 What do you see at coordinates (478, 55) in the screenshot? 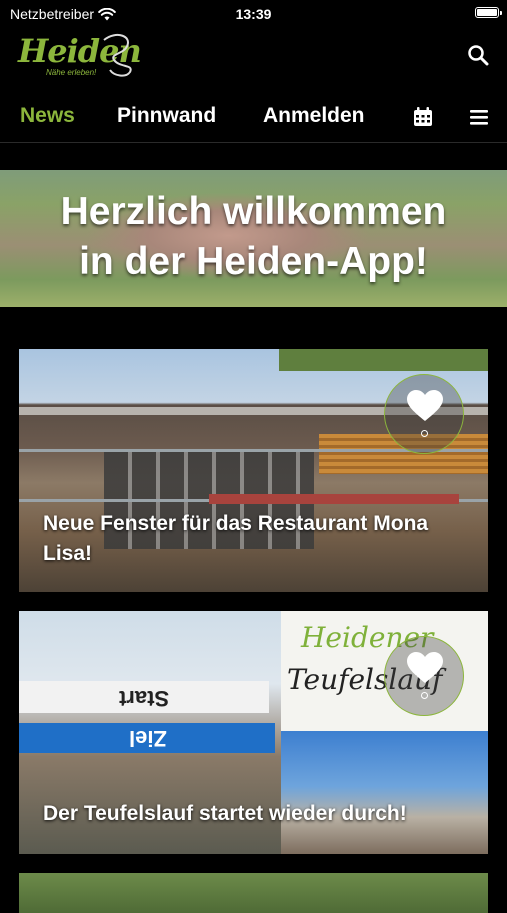
I see `search-icon` at bounding box center [478, 55].